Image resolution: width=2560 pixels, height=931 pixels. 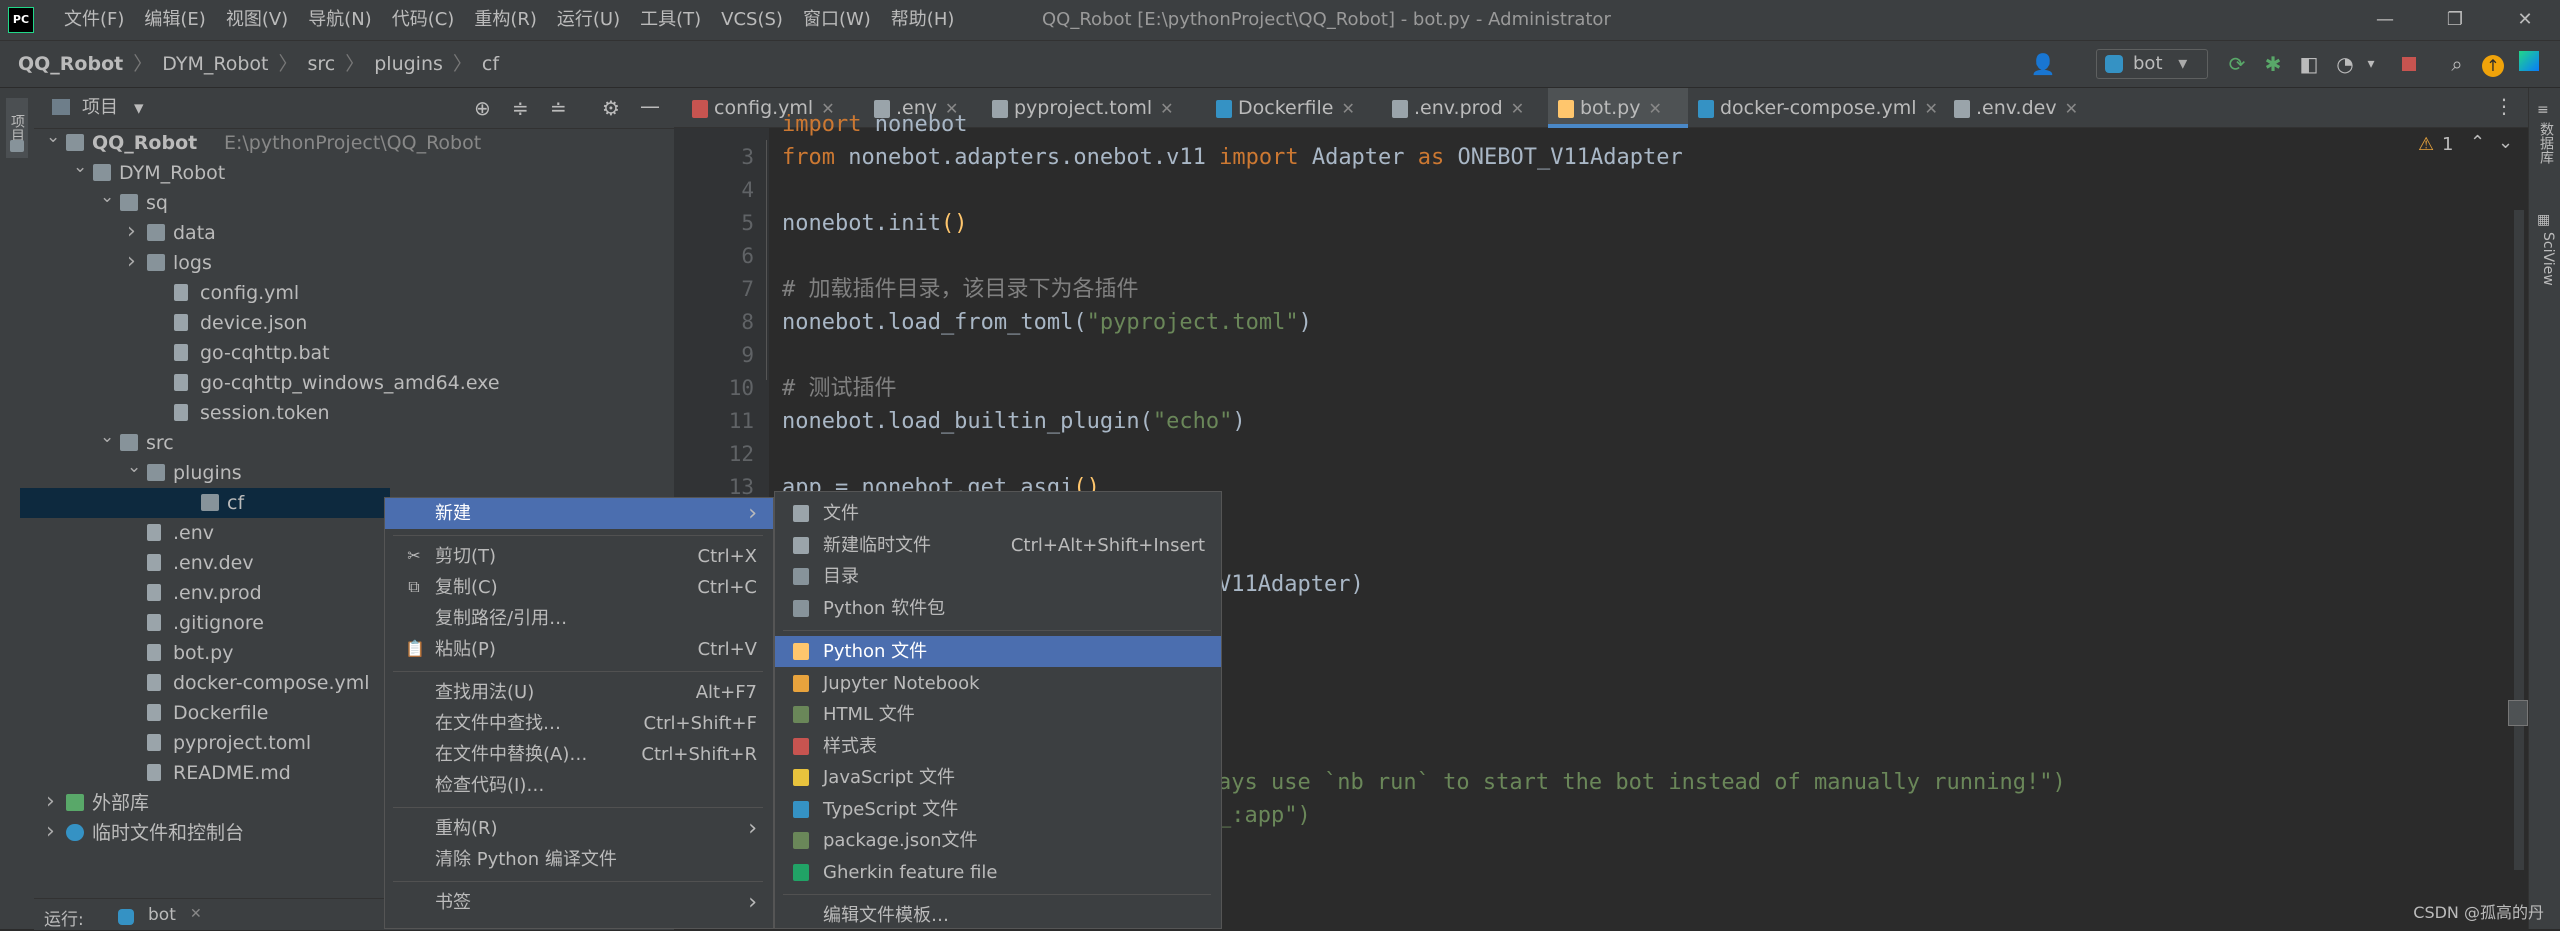 I want to click on tree-item: ⌄ plugins, so click(x=354, y=472).